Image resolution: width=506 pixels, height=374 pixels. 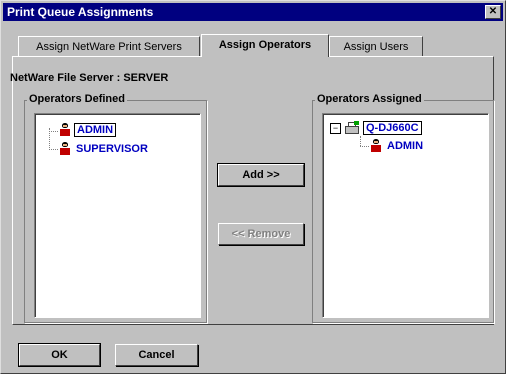 What do you see at coordinates (352, 128) in the screenshot?
I see `print-queue-icon` at bounding box center [352, 128].